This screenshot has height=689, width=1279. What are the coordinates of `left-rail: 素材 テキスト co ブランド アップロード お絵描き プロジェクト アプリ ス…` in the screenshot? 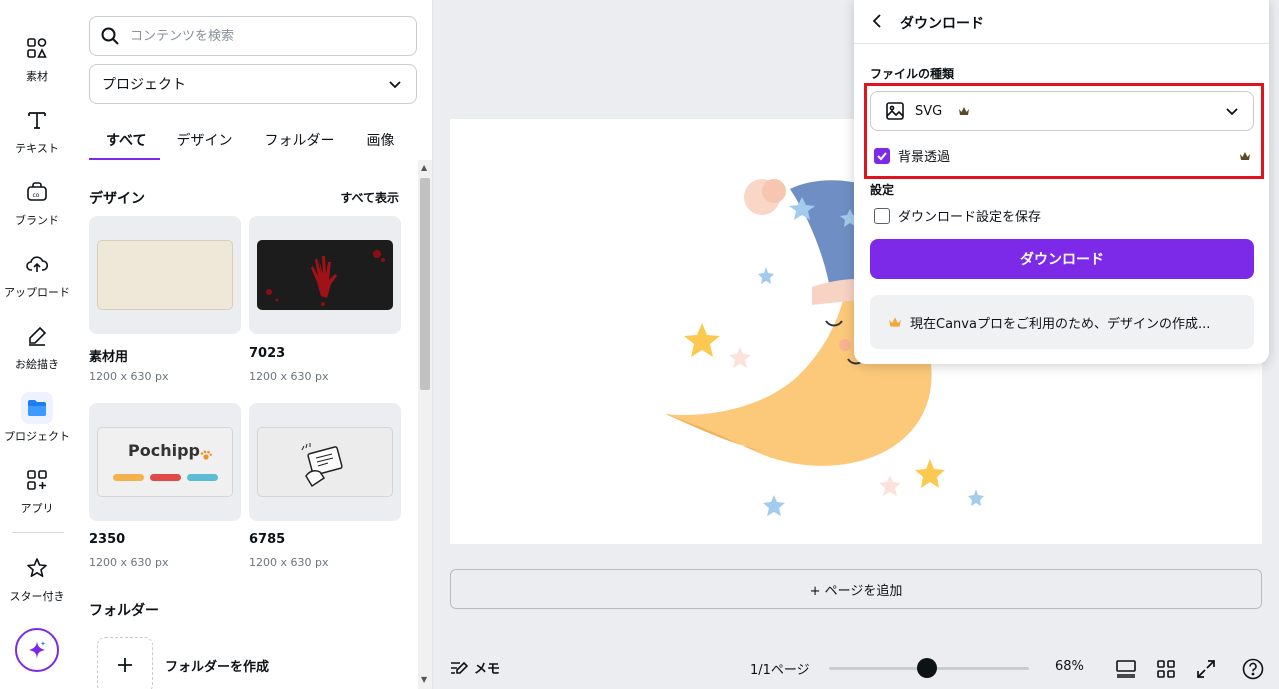 It's located at (37, 344).